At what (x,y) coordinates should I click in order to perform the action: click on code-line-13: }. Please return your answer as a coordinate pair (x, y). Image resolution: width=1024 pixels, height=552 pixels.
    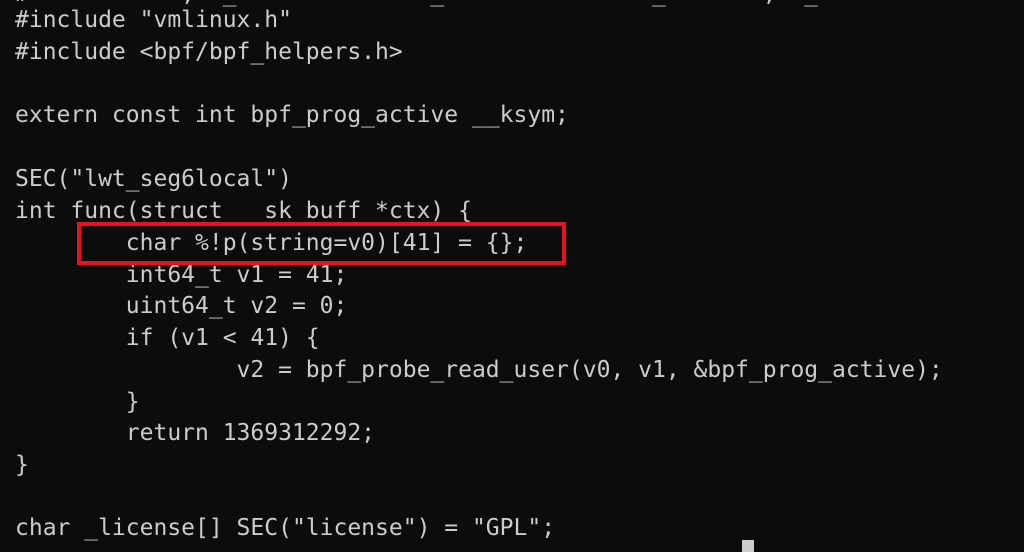
    Looking at the image, I should click on (77, 402).